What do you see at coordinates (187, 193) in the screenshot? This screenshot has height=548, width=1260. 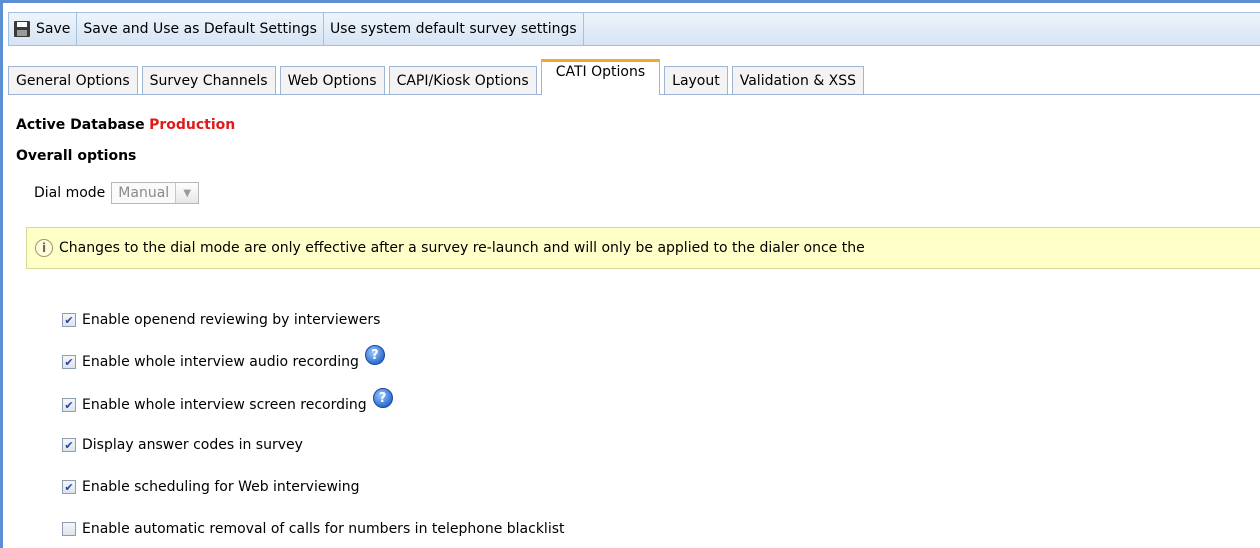 I see `chevron-down-icon: ▼` at bounding box center [187, 193].